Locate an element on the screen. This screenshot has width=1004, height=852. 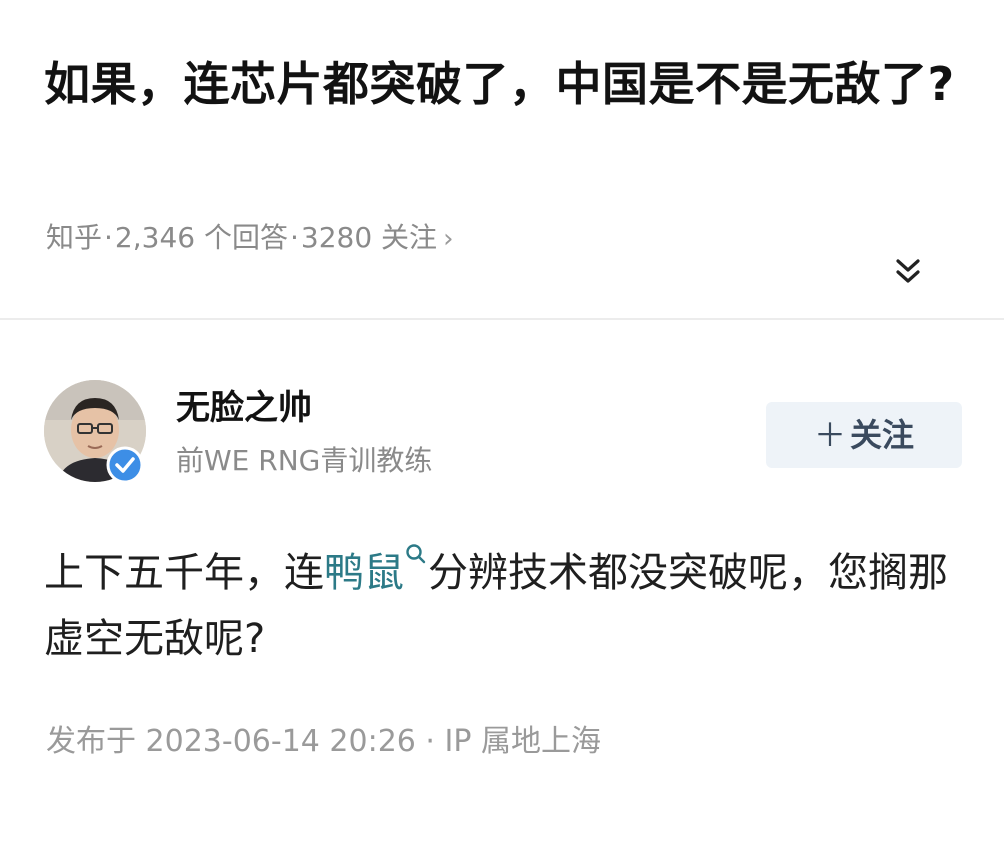
publish-info: 发布于 2023-06-14 20:26 · IP 属地上海 is located at coordinates (323, 741).